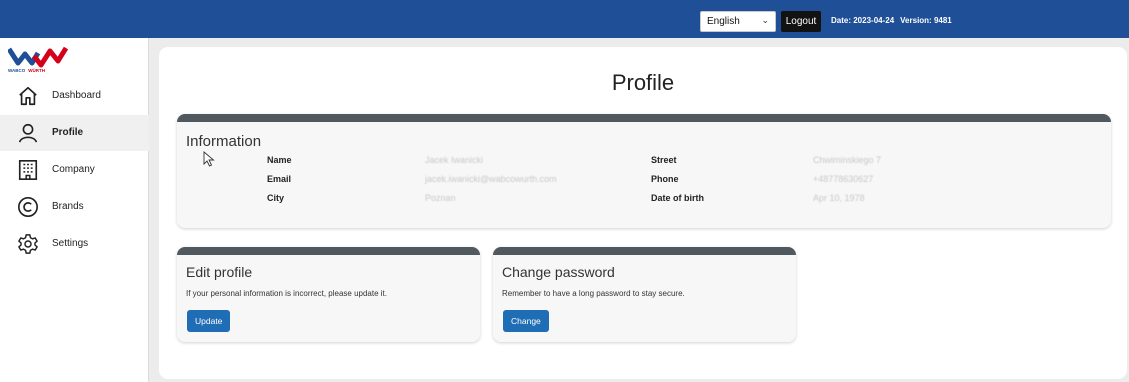 Image resolution: width=1129 pixels, height=382 pixels. Describe the element at coordinates (219, 272) in the screenshot. I see `edit-profile-title: Edit profile` at that location.